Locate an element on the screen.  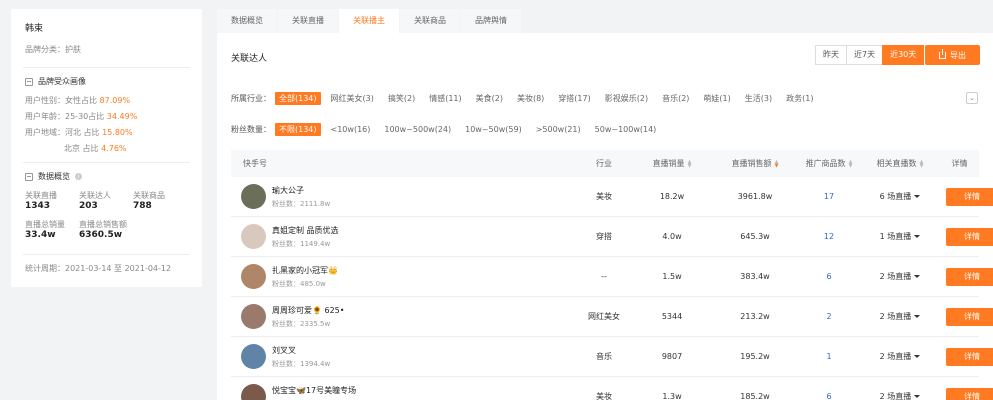
chevron-down-icon: ⌄ is located at coordinates (972, 98).